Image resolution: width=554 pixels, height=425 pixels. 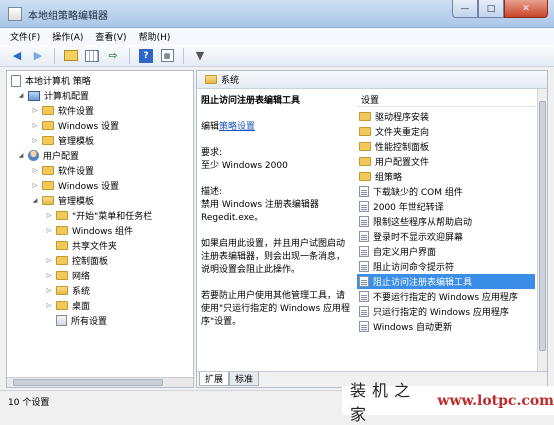 What do you see at coordinates (76, 142) in the screenshot?
I see `tree-item-label: 管理模板` at bounding box center [76, 142].